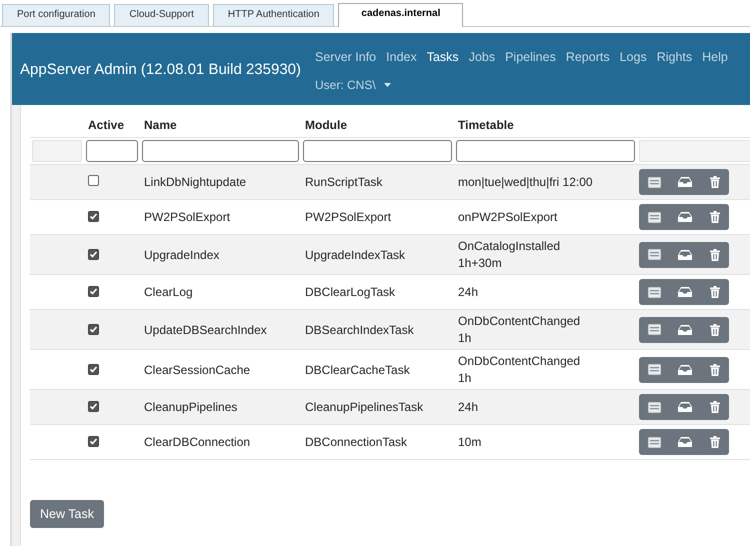 The image size is (750, 546). What do you see at coordinates (715, 57) in the screenshot?
I see `nav-link: Help` at bounding box center [715, 57].